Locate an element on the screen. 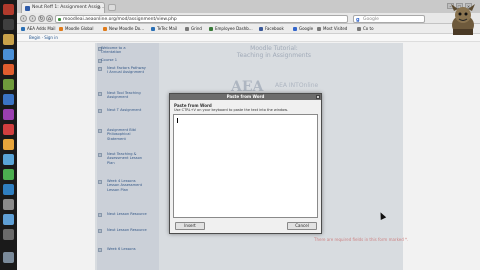 The height and width of the screenshot is (270, 480). browser-tab-active: Neut Reff 1: Assignment Assig... × is located at coordinates (63, 7).